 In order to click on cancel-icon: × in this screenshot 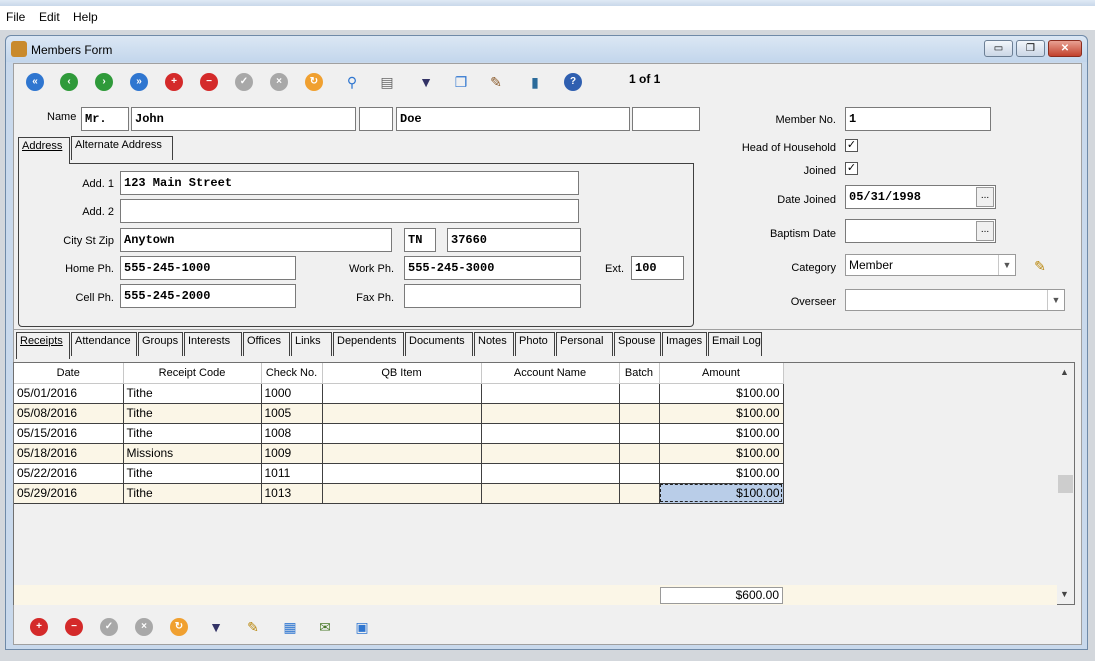, I will do `click(279, 82)`.